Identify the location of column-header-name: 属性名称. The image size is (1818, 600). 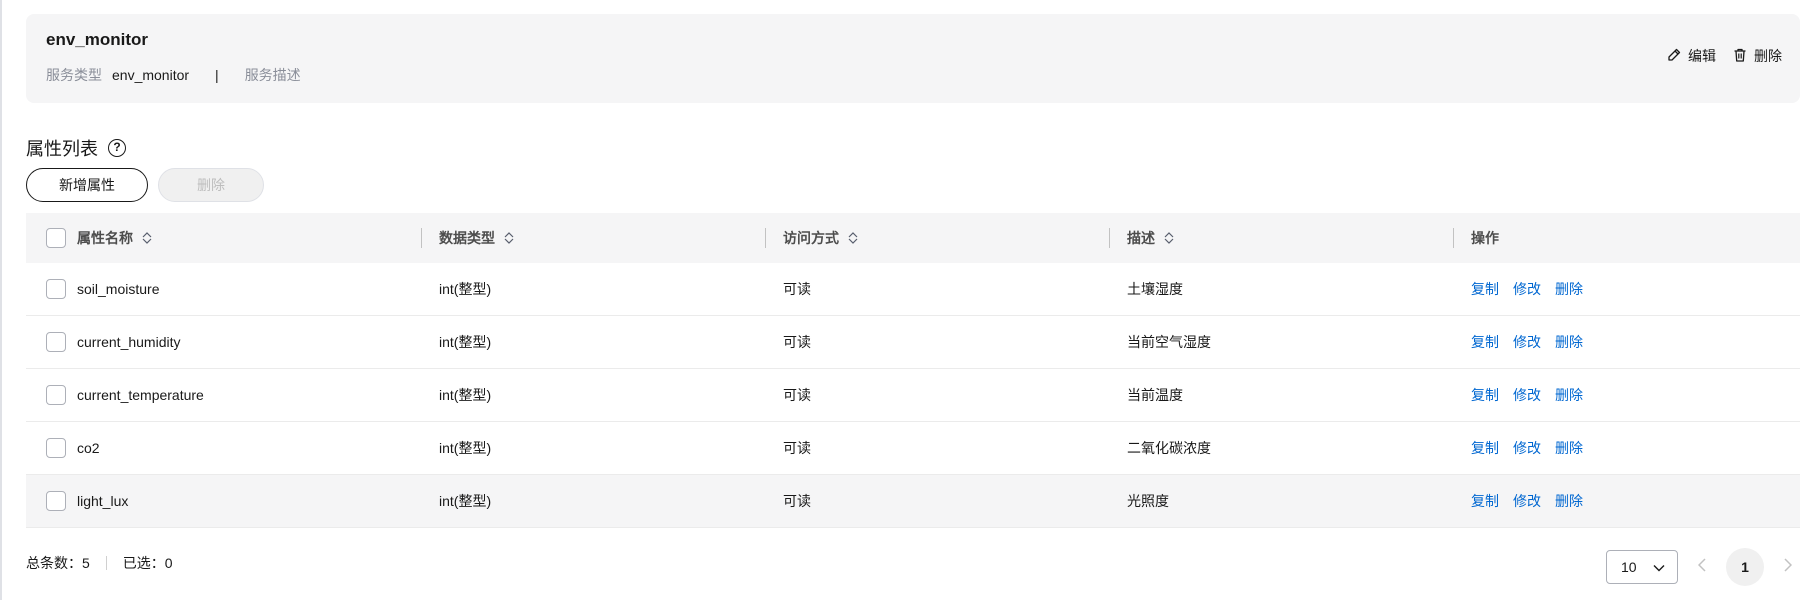
(223, 238).